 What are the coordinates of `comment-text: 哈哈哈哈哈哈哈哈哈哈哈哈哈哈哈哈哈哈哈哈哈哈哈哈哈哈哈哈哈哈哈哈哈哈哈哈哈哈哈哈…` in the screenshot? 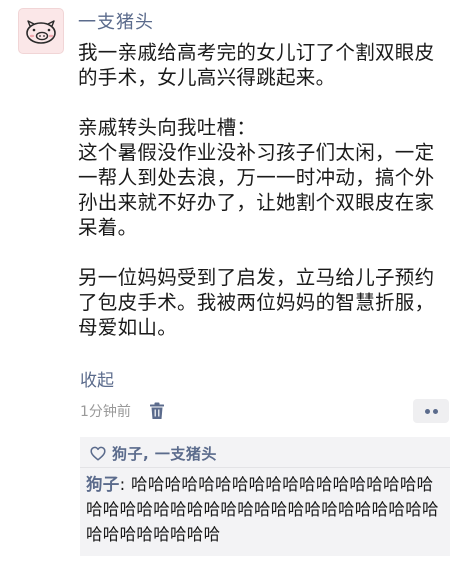 It's located at (262, 509).